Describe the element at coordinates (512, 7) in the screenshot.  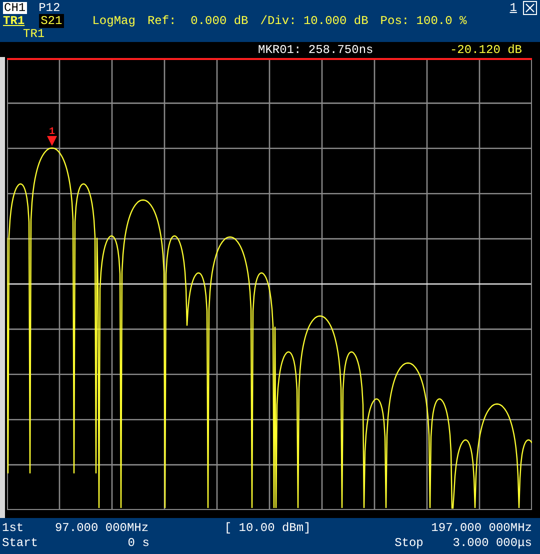
I see `window-number: 1` at that location.